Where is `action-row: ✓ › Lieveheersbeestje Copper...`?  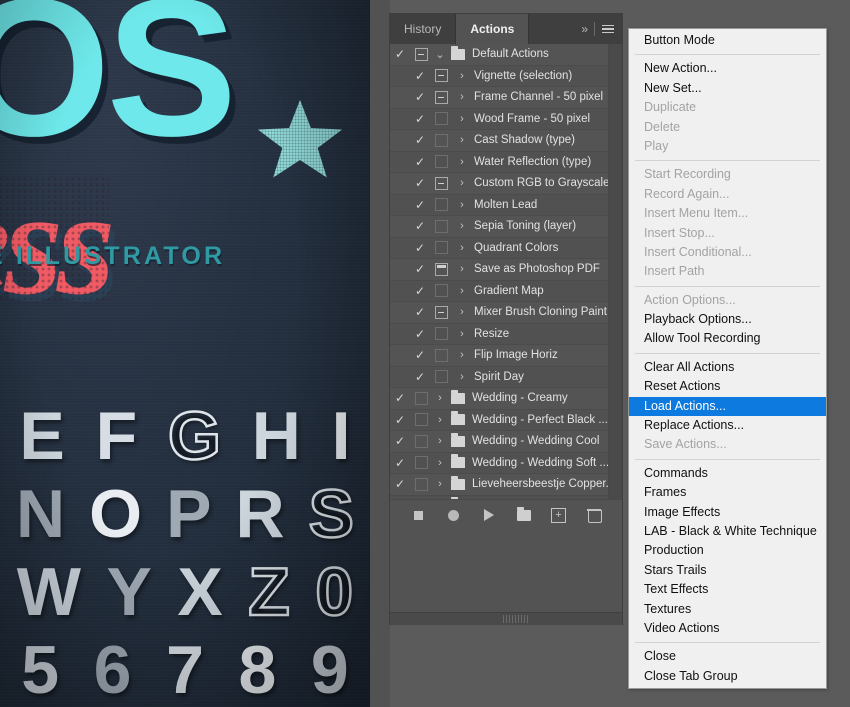 action-row: ✓ › Lieveheersbeestje Copper... is located at coordinates (506, 485).